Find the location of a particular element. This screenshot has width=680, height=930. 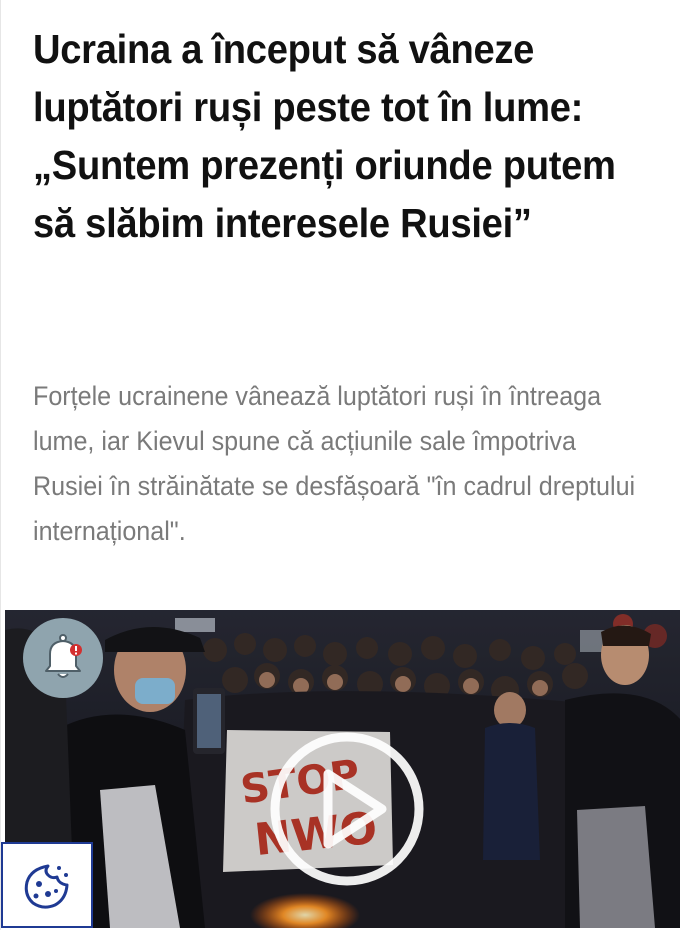

play-button is located at coordinates (347, 809).